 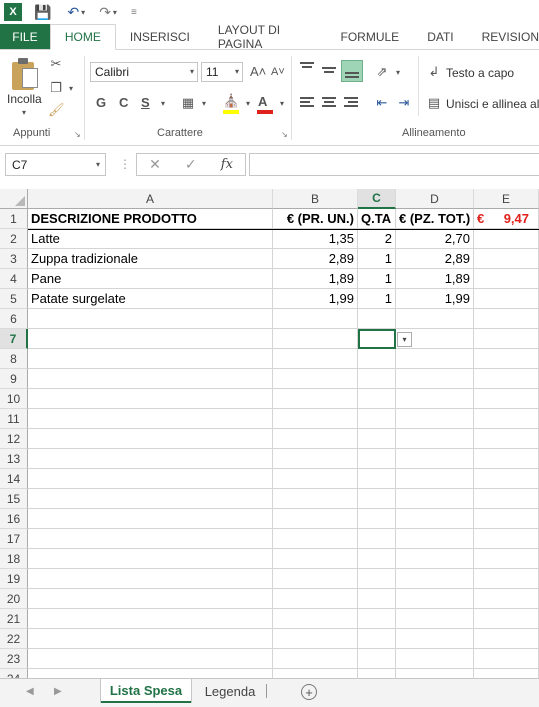 I want to click on cell-d8, so click(x=435, y=359).